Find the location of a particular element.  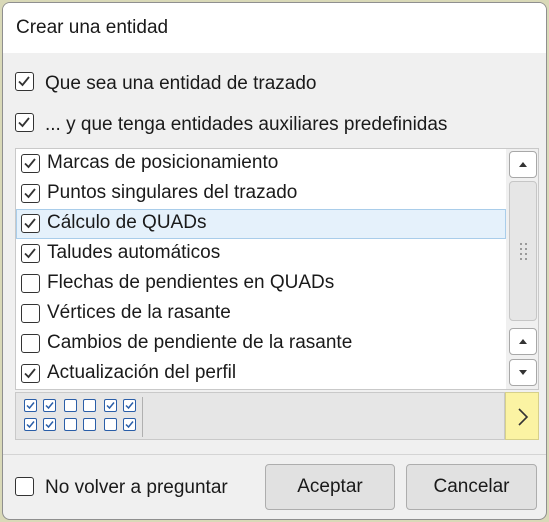

item-label: Flechas de pendientes en QUADs is located at coordinates (191, 282).